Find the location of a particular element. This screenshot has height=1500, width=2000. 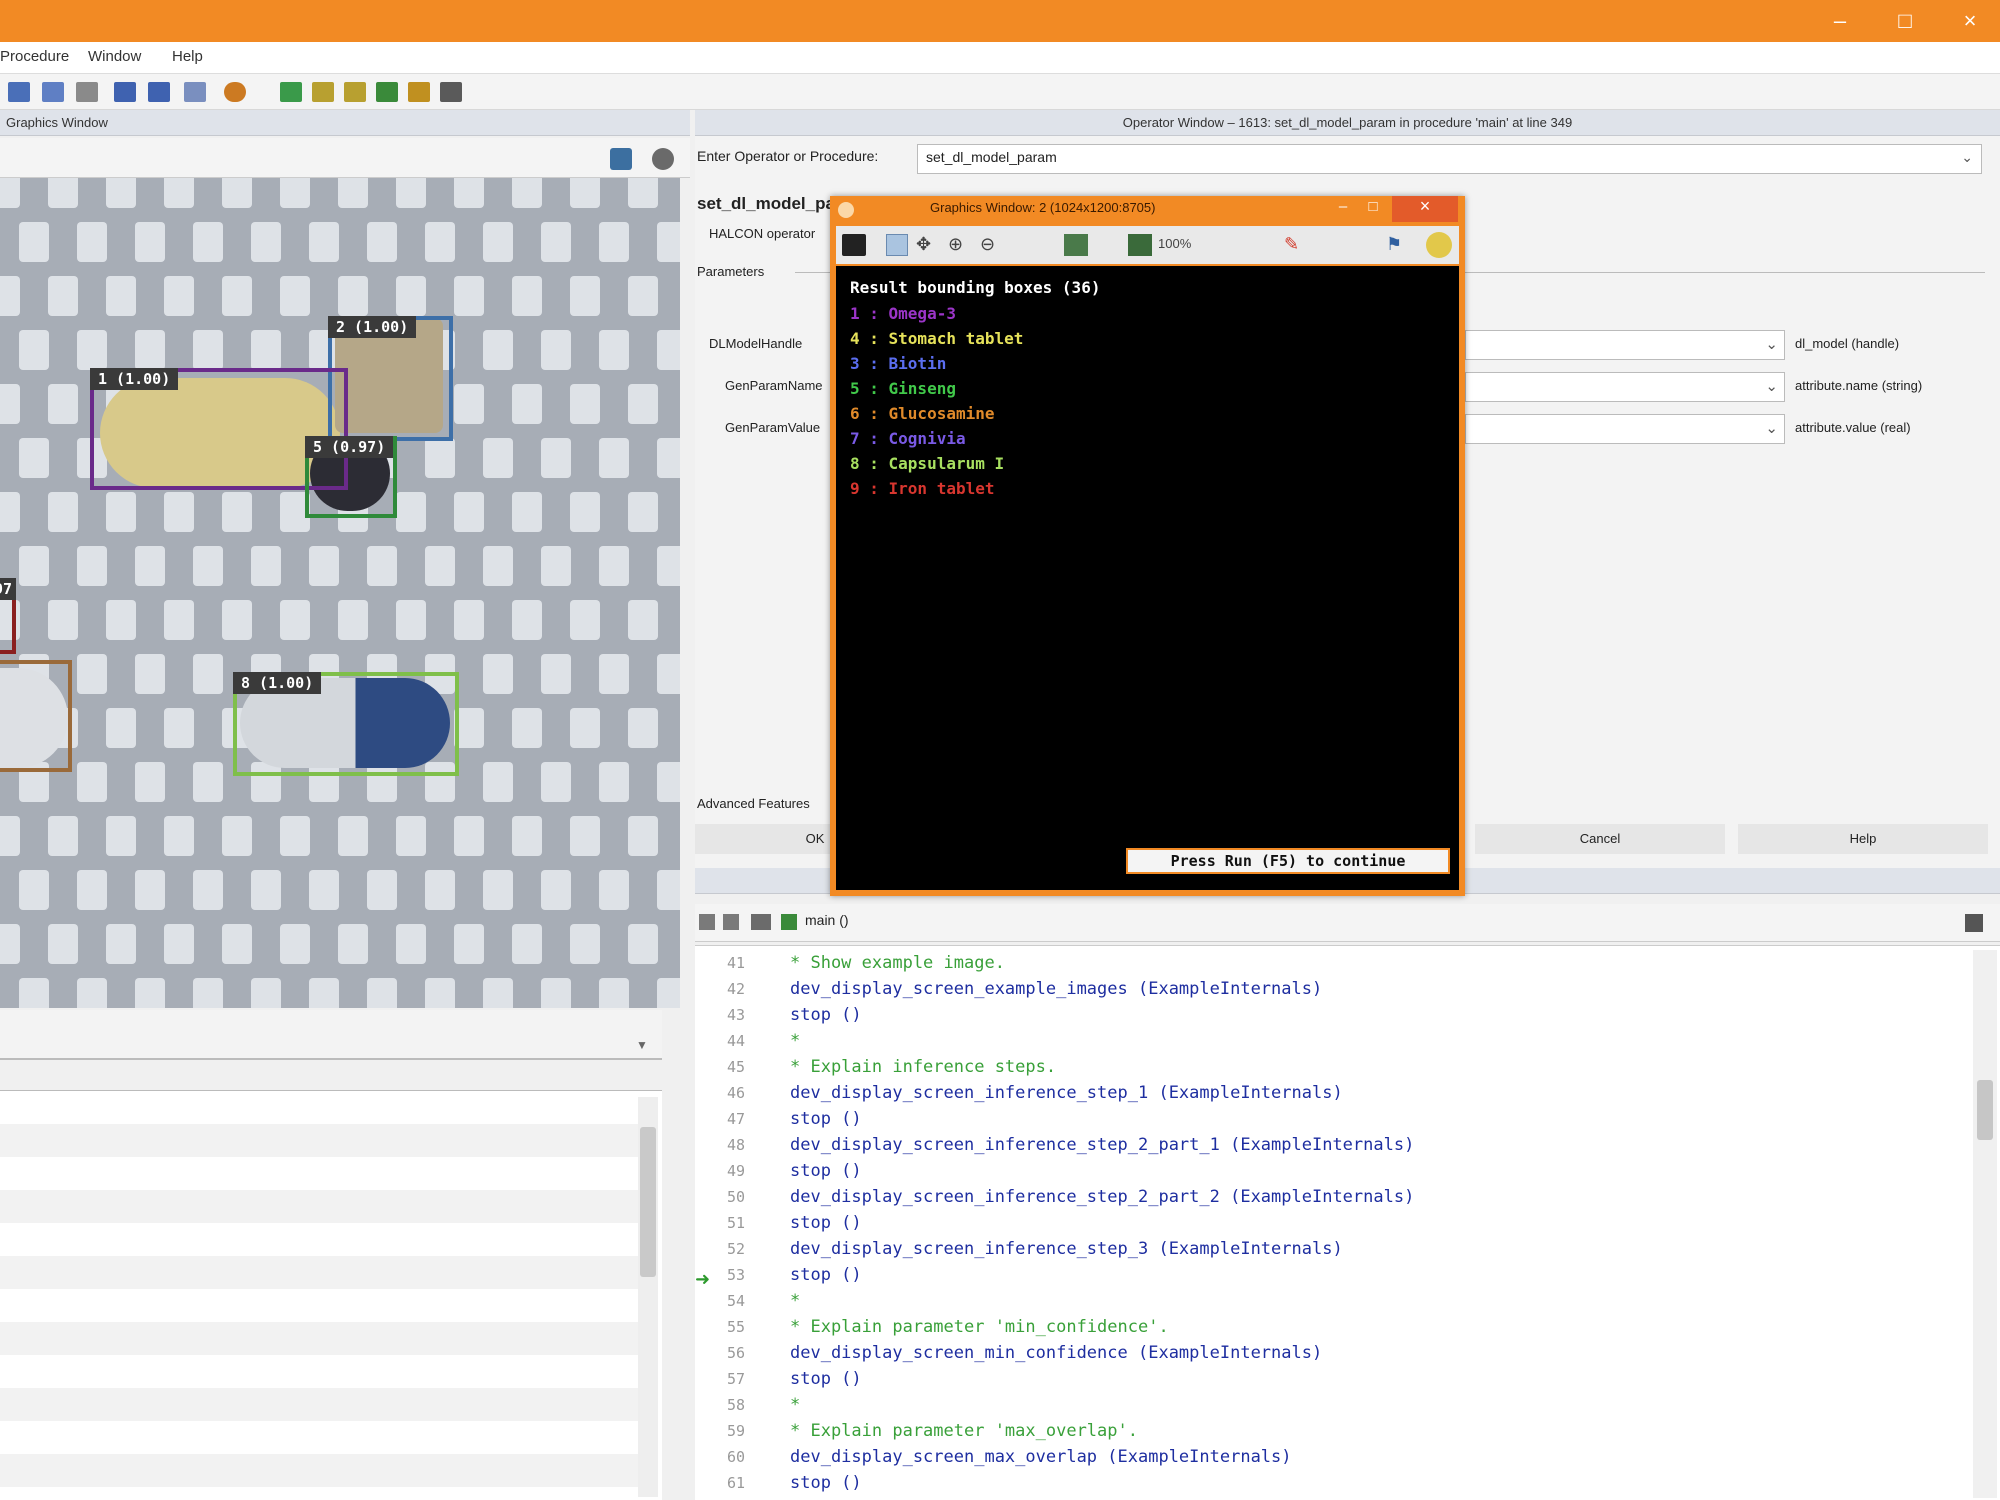

back-icon is located at coordinates (707, 922).